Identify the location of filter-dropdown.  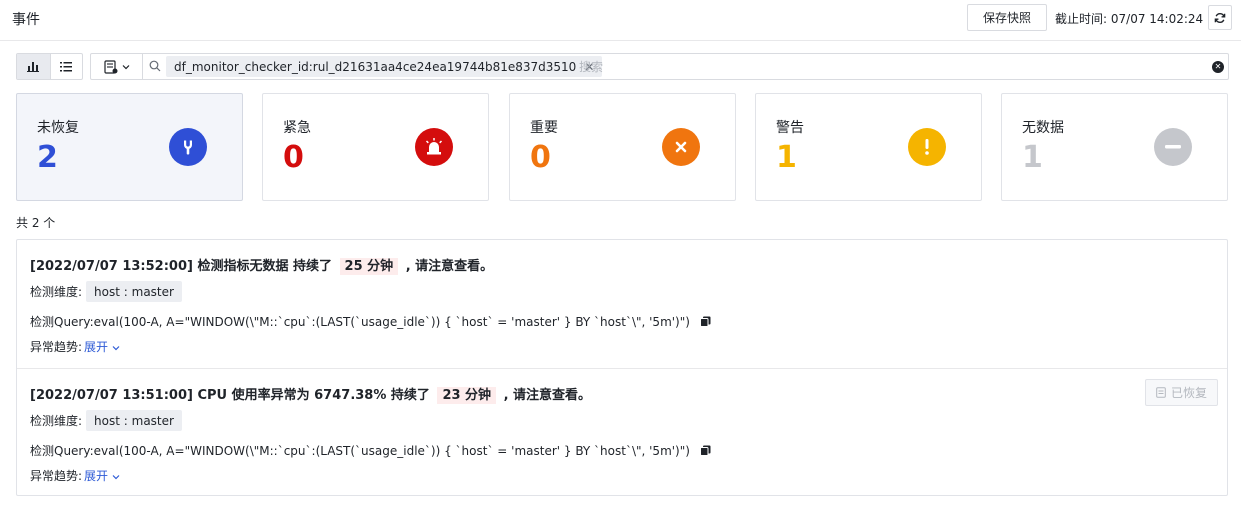
(117, 66).